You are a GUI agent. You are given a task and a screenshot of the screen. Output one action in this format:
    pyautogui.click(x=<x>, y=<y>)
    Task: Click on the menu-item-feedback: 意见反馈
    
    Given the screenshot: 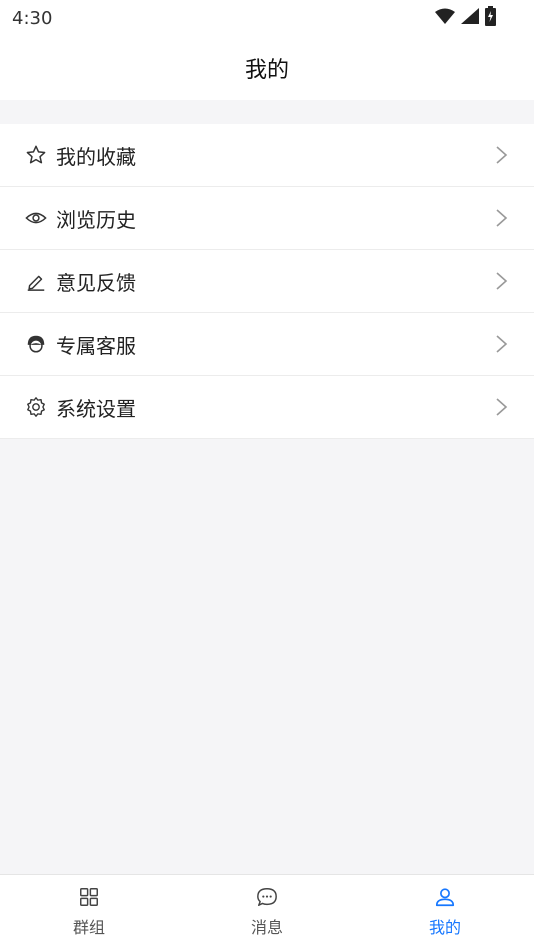 What is the action you would take?
    pyautogui.click(x=267, y=281)
    